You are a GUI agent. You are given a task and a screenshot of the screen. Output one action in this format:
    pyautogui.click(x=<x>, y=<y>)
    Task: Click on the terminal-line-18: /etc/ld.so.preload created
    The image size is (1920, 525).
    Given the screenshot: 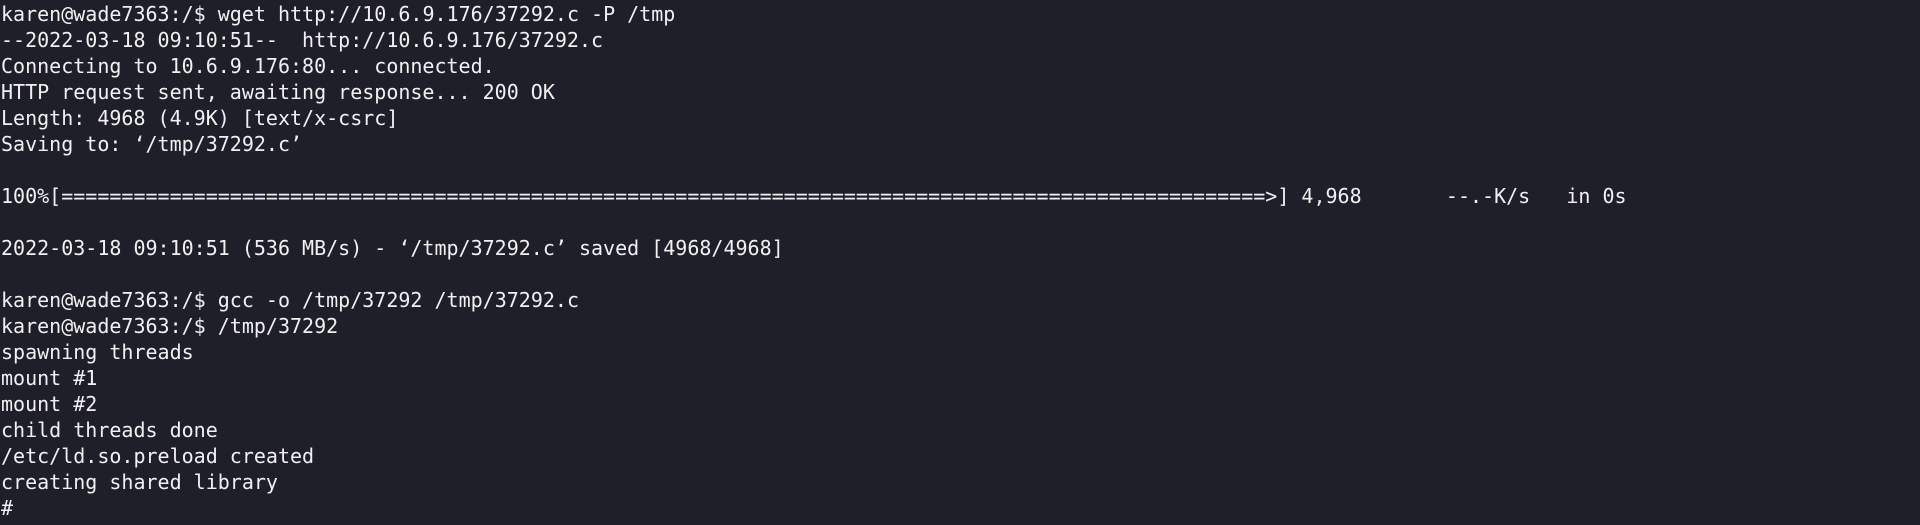 What is the action you would take?
    pyautogui.click(x=158, y=456)
    